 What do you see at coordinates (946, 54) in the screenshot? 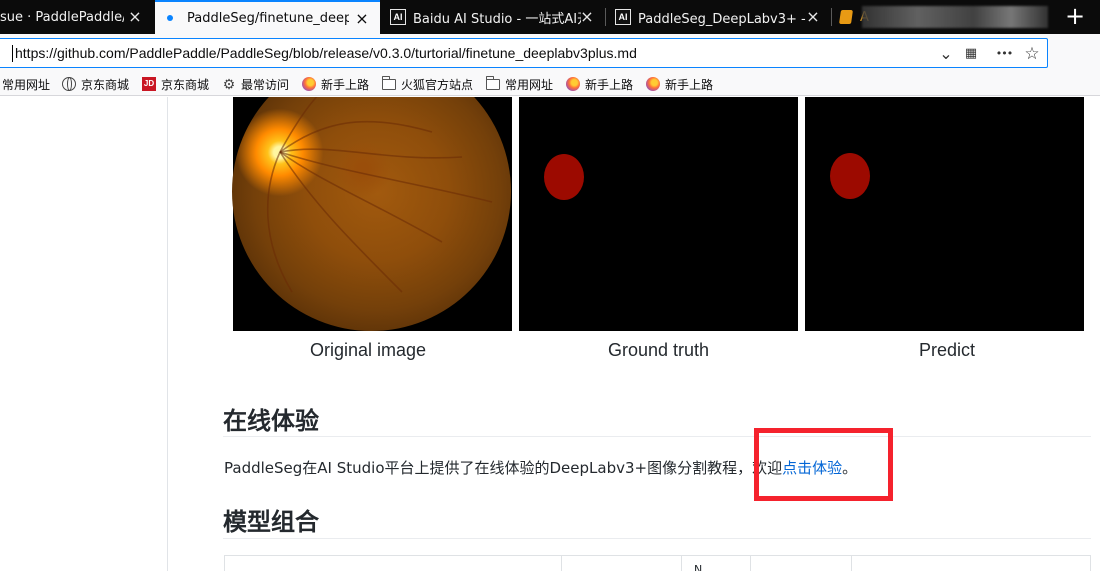
I see `url-dropdown-icon: ⌄` at bounding box center [946, 54].